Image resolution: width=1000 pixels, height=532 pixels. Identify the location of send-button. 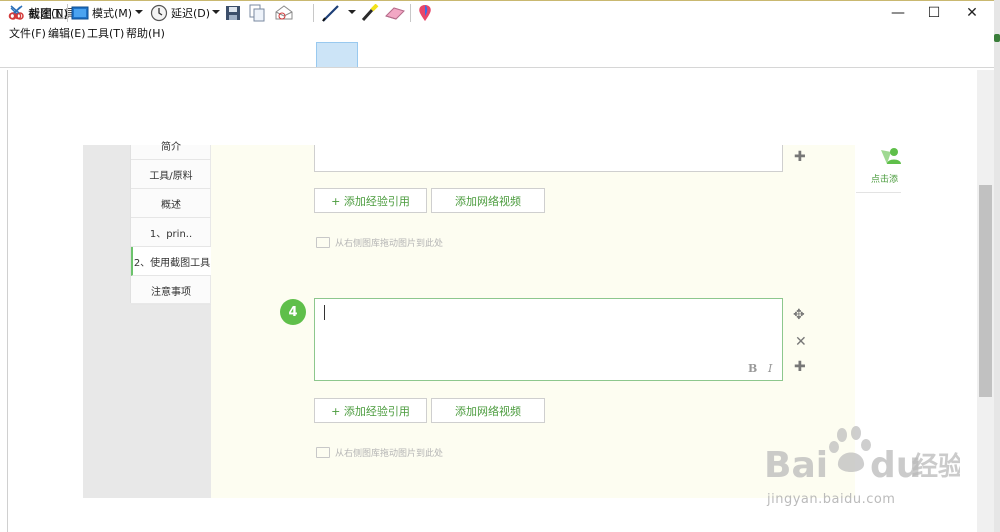
(286, 13).